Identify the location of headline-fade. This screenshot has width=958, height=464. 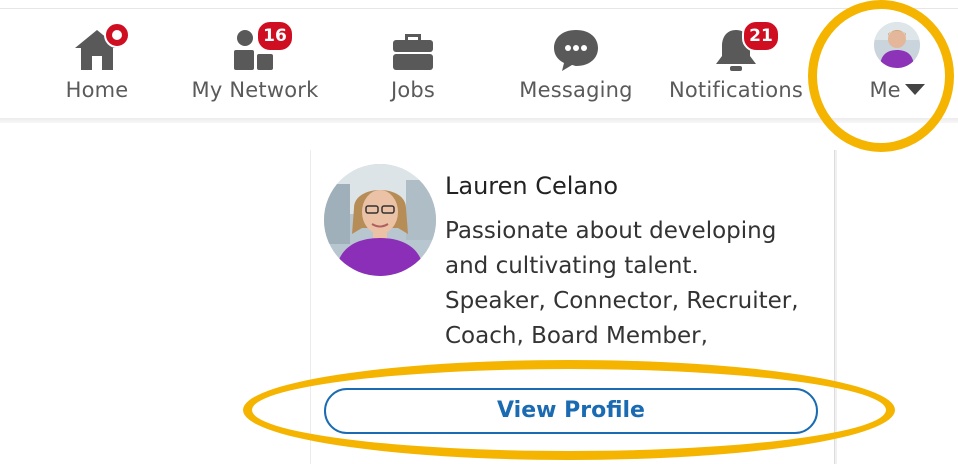
(637, 354).